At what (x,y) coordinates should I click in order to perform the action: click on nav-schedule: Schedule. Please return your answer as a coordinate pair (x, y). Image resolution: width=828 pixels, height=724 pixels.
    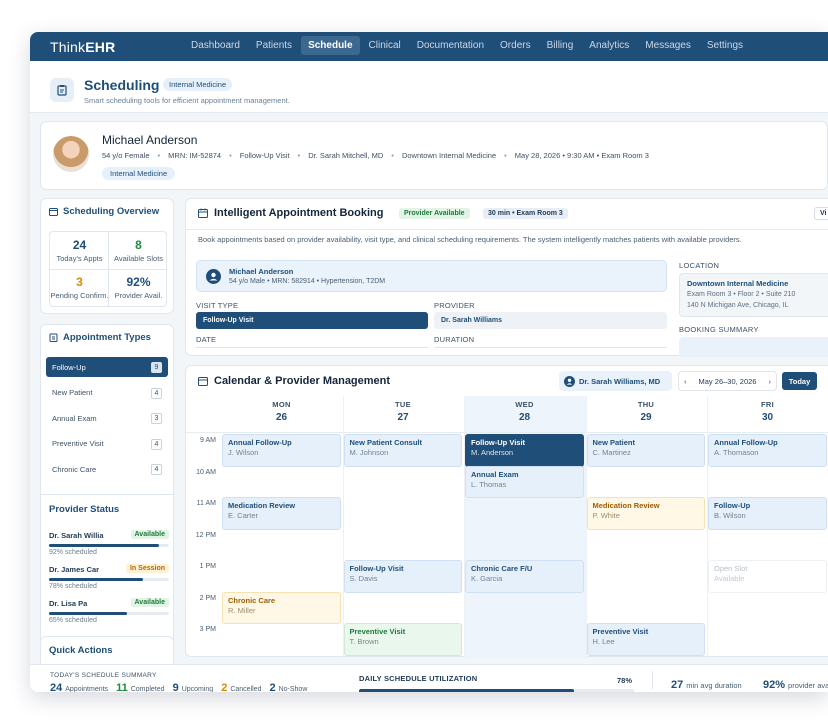
    Looking at the image, I should click on (330, 45).